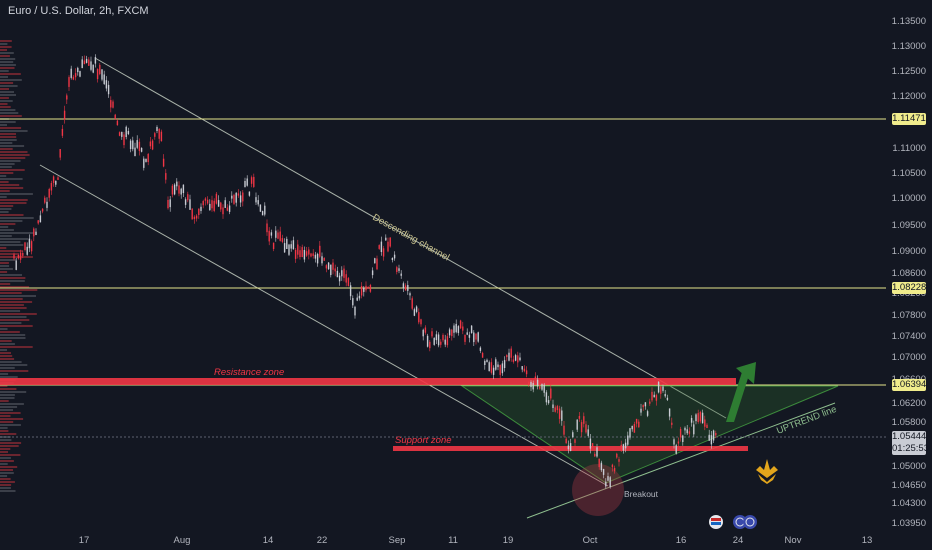 This screenshot has width=932, height=550. I want to click on support-label: Support zone, so click(423, 440).